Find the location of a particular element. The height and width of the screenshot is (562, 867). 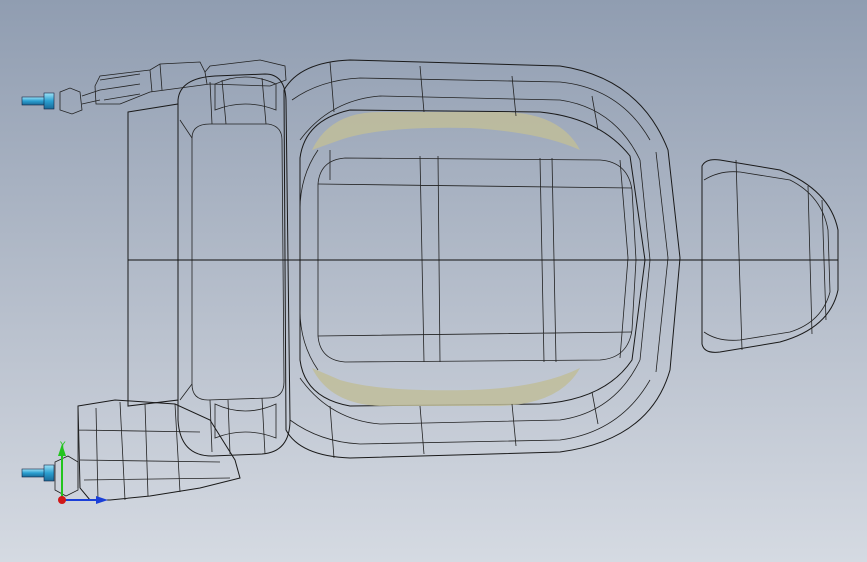

seat-back-panel is located at coordinates (153, 255).